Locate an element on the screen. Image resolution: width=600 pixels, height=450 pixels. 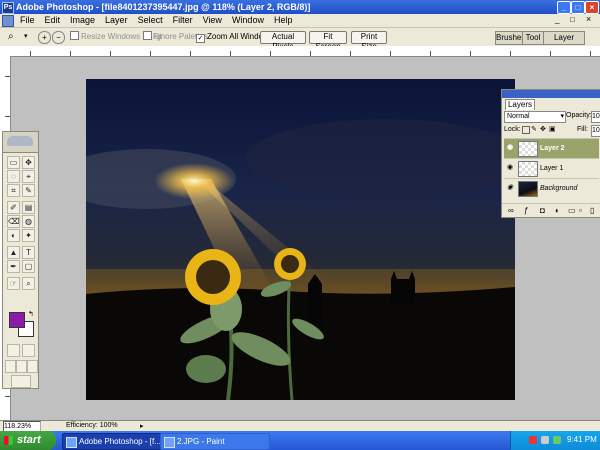
menu-layer: Layer is located at coordinates (116, 20).